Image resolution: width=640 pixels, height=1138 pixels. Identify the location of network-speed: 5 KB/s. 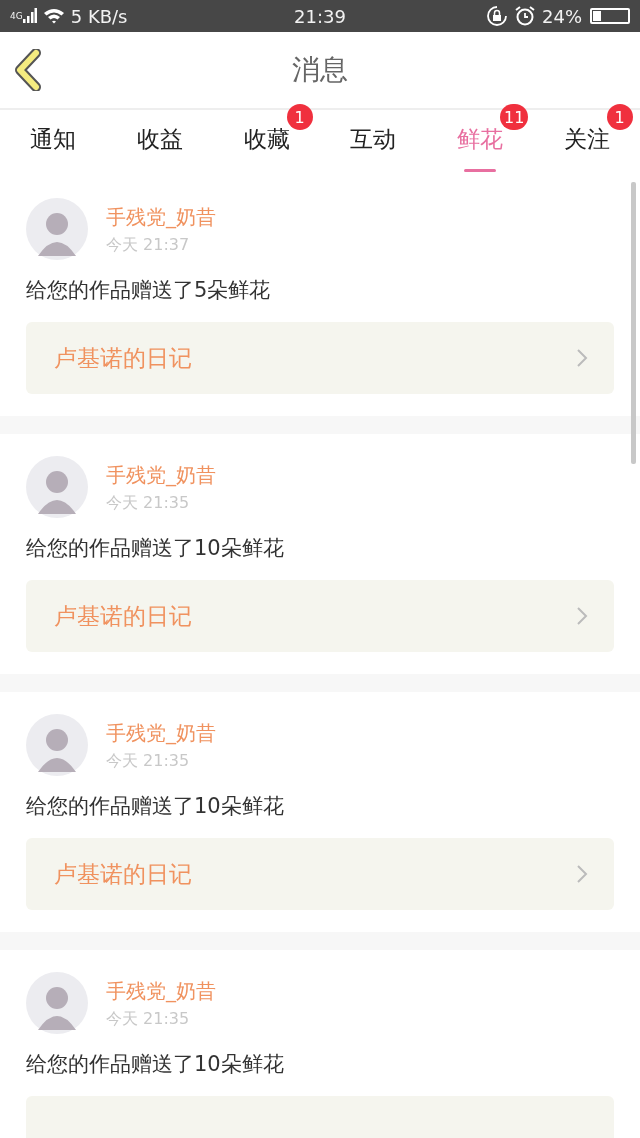
(99, 16).